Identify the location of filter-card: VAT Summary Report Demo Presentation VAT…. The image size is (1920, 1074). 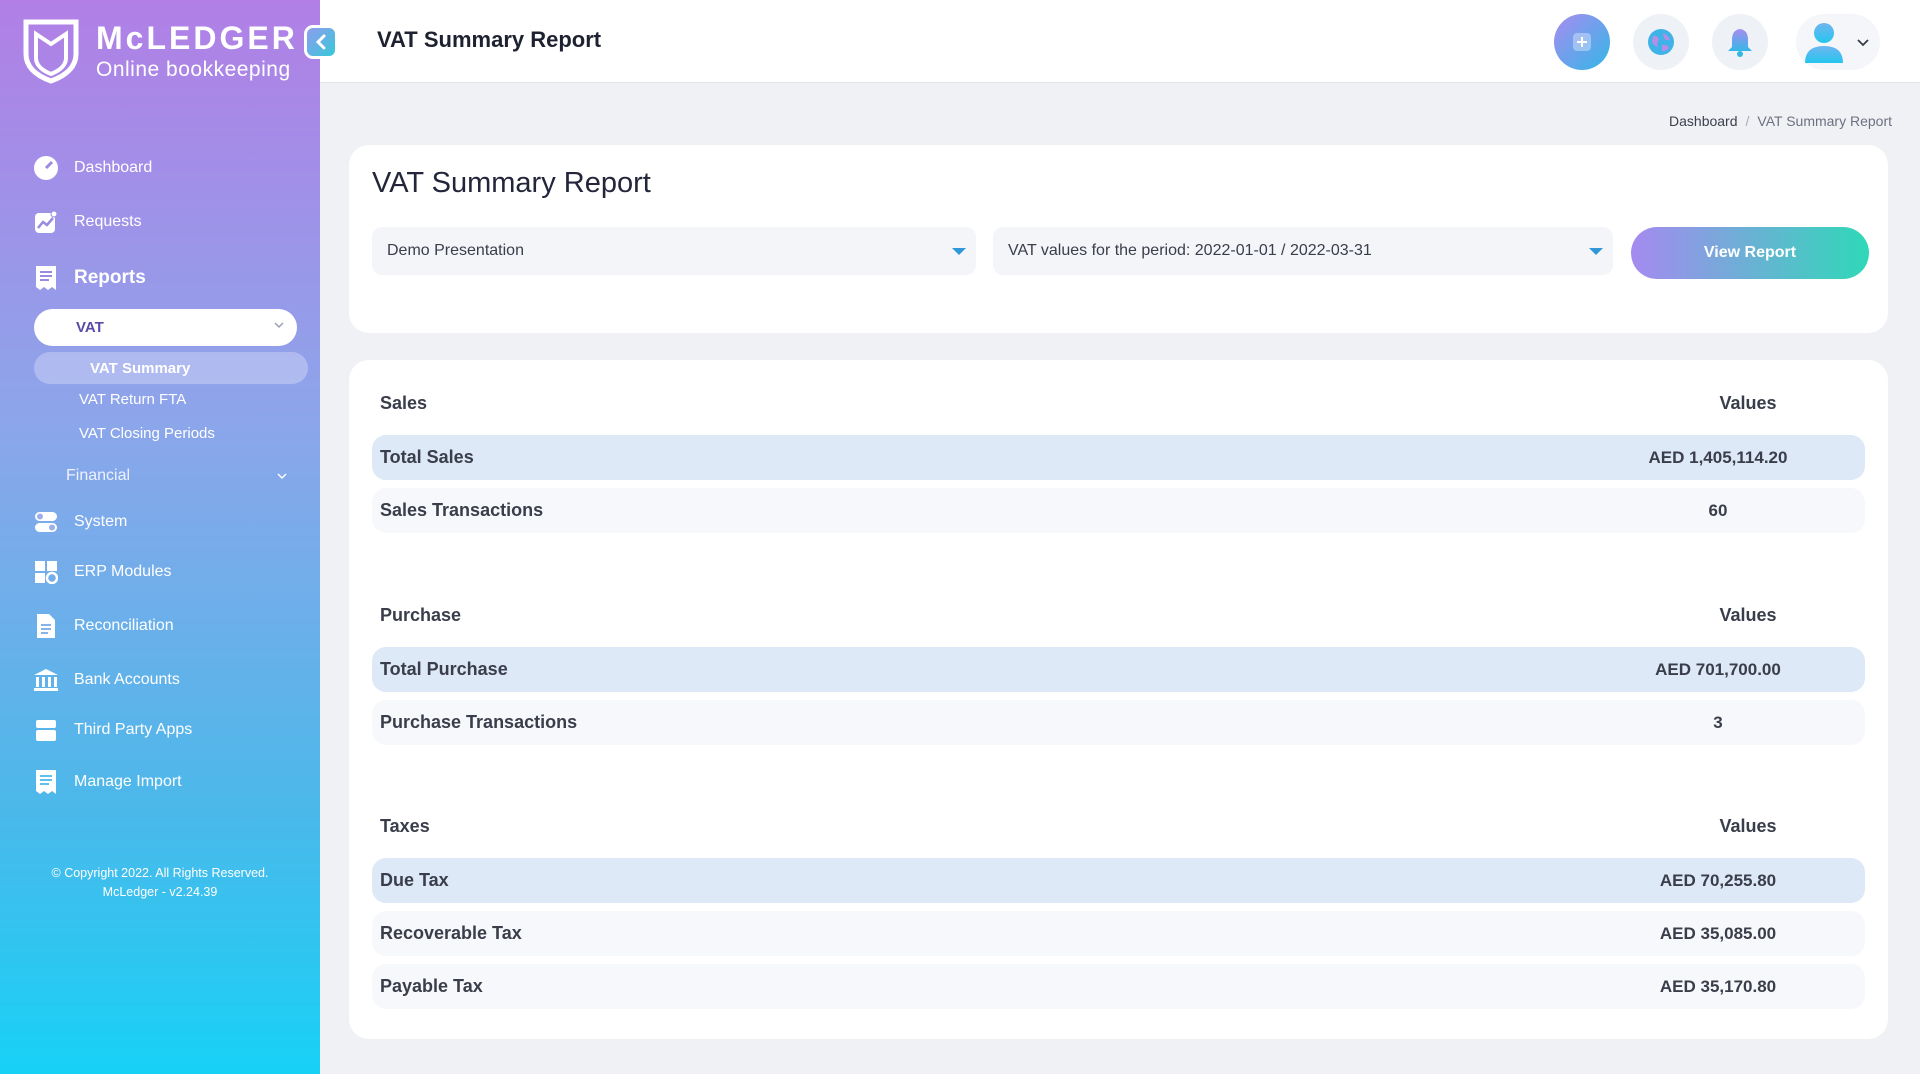
(1118, 239).